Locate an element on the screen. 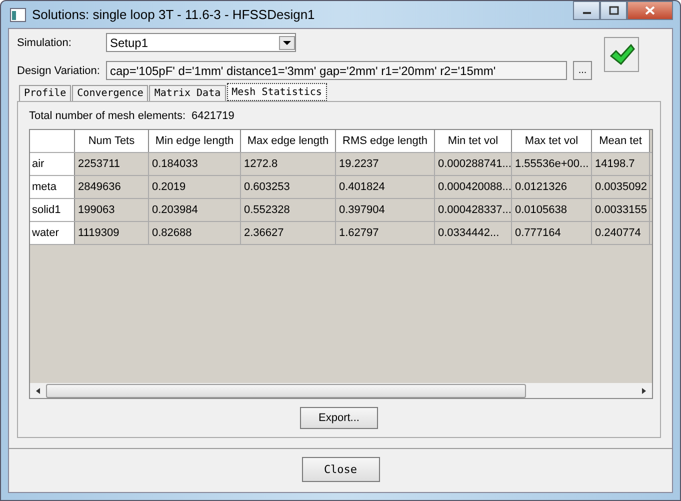  table-cell: 0.603253 is located at coordinates (288, 187).